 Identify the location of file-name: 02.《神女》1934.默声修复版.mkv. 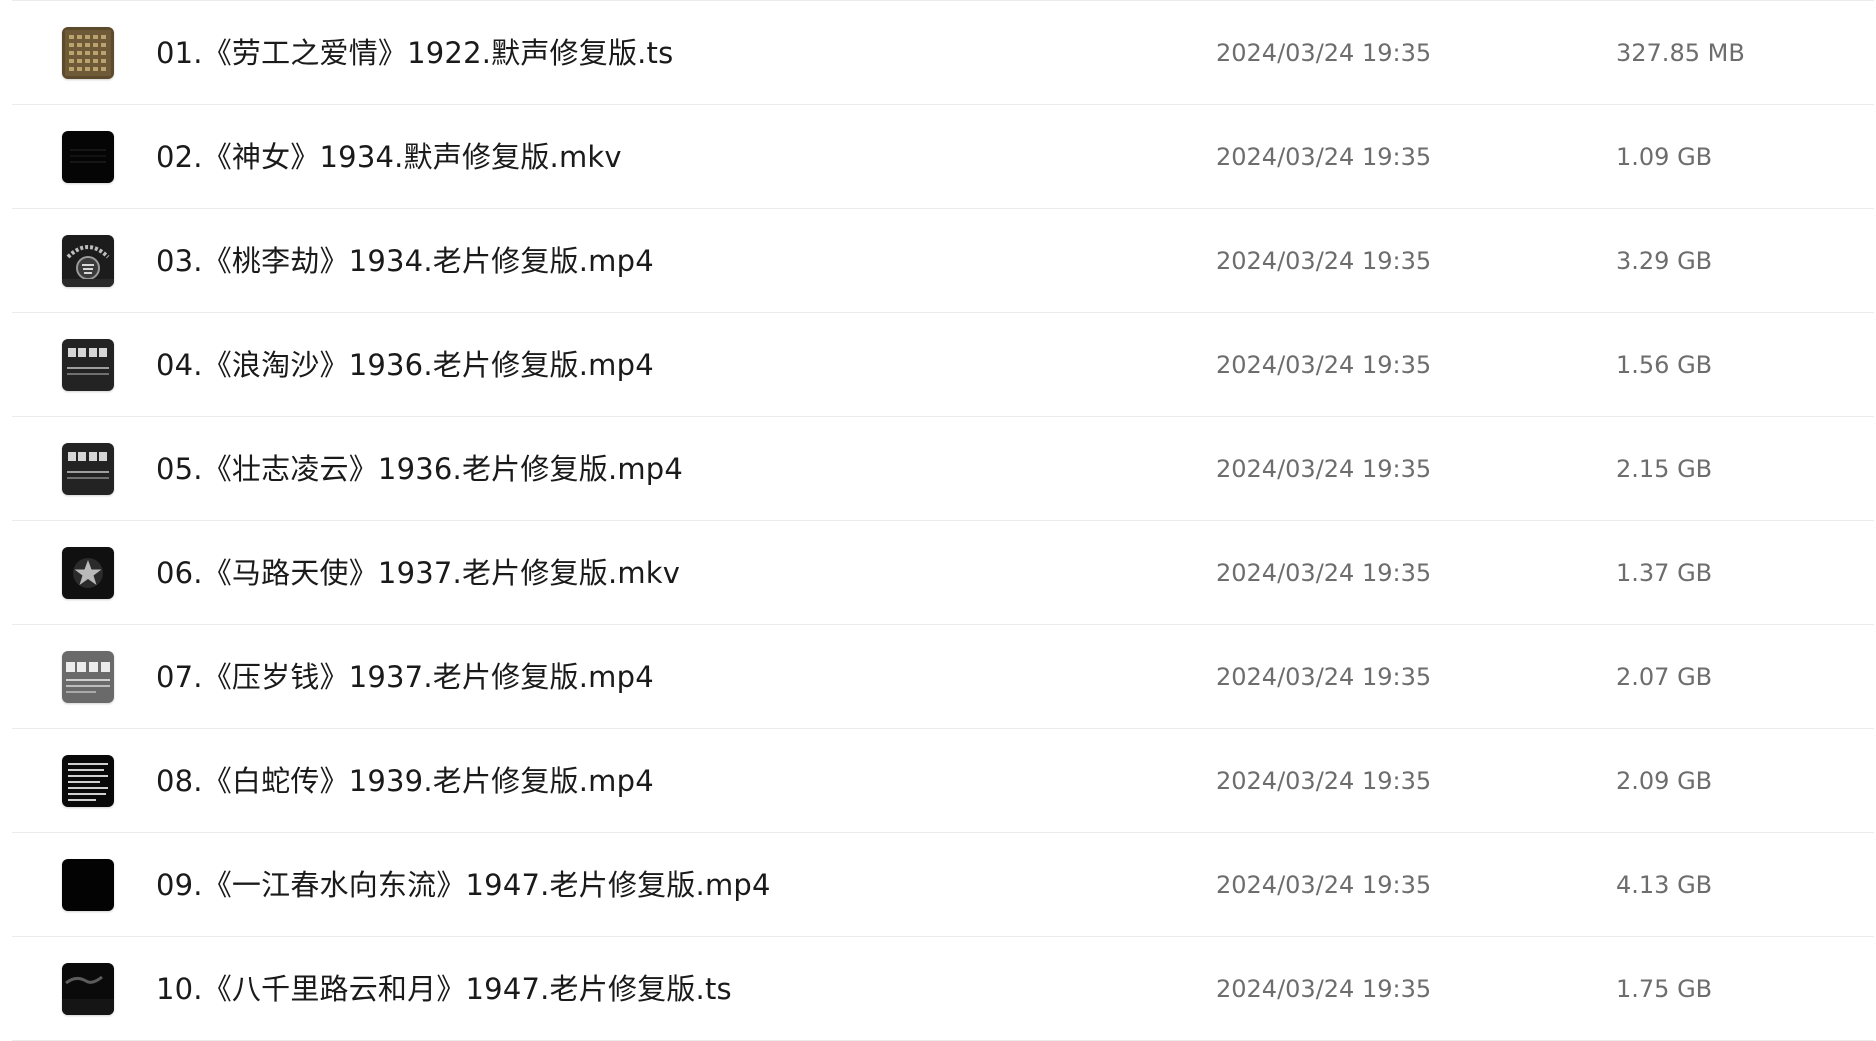
(389, 157).